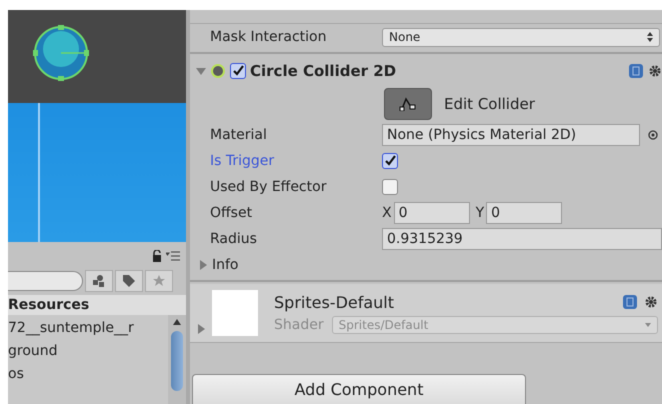  I want to click on field-label: Material, so click(239, 135).